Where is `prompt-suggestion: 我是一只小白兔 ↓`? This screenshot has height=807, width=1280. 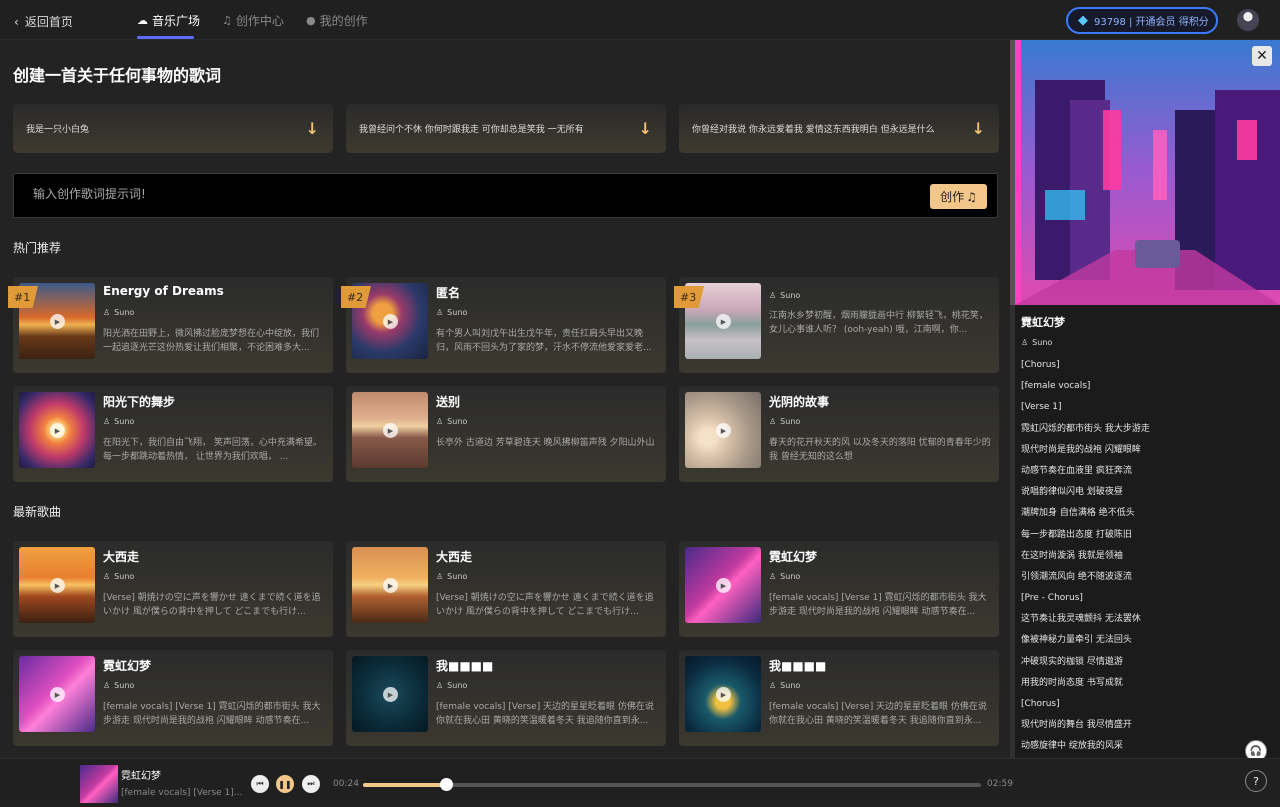
prompt-suggestion: 我是一只小白兔 ↓ is located at coordinates (173, 128).